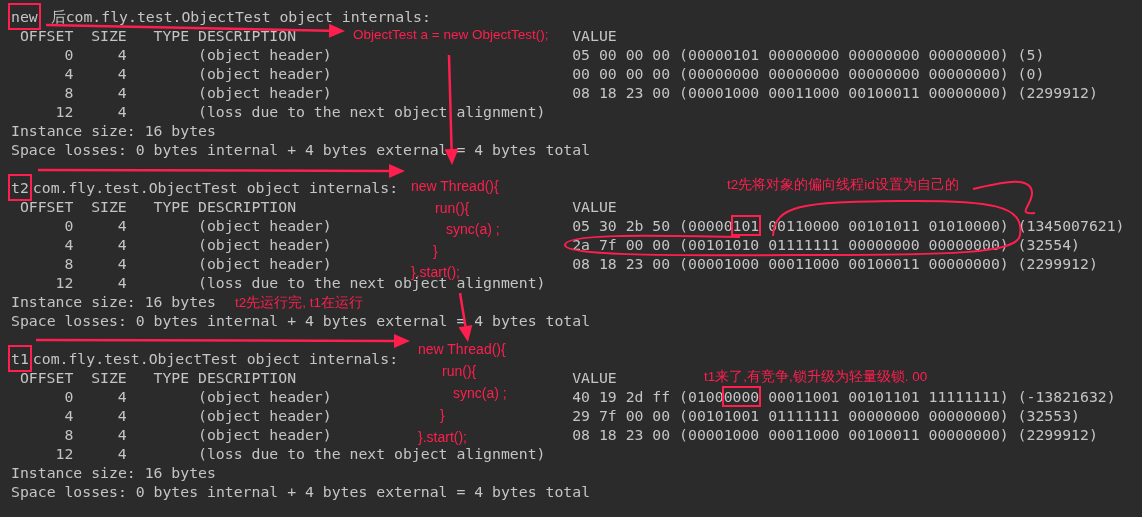  What do you see at coordinates (372, 454) in the screenshot?
I see `table-cell-text: (loss due to the next object alignment)` at bounding box center [372, 454].